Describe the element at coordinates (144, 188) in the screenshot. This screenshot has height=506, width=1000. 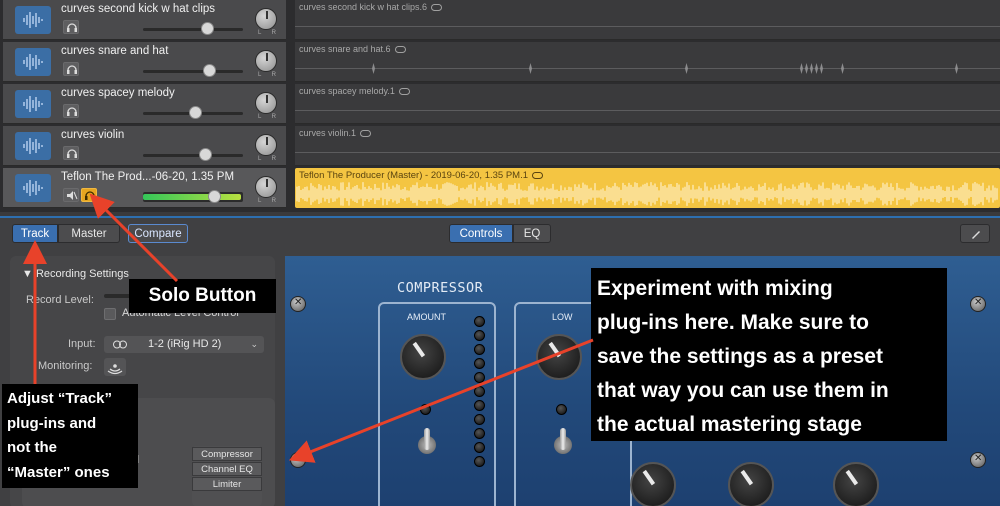
I see `track-header-selected: Teflon The Prod...-06-20, 1.35 PM LR` at that location.